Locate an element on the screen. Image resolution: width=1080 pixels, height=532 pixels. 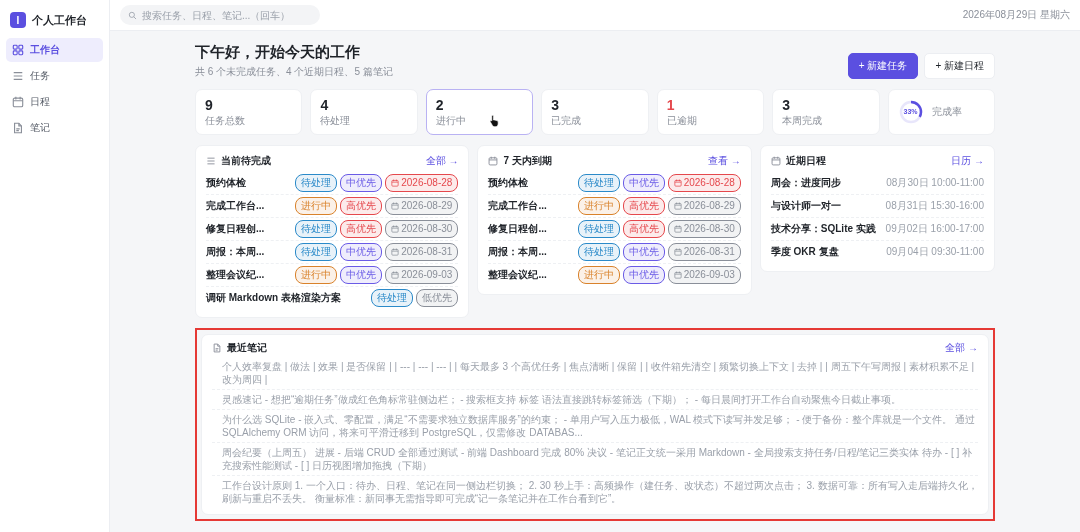
panel-title: 最近笔记 is located at coordinates (247, 348).